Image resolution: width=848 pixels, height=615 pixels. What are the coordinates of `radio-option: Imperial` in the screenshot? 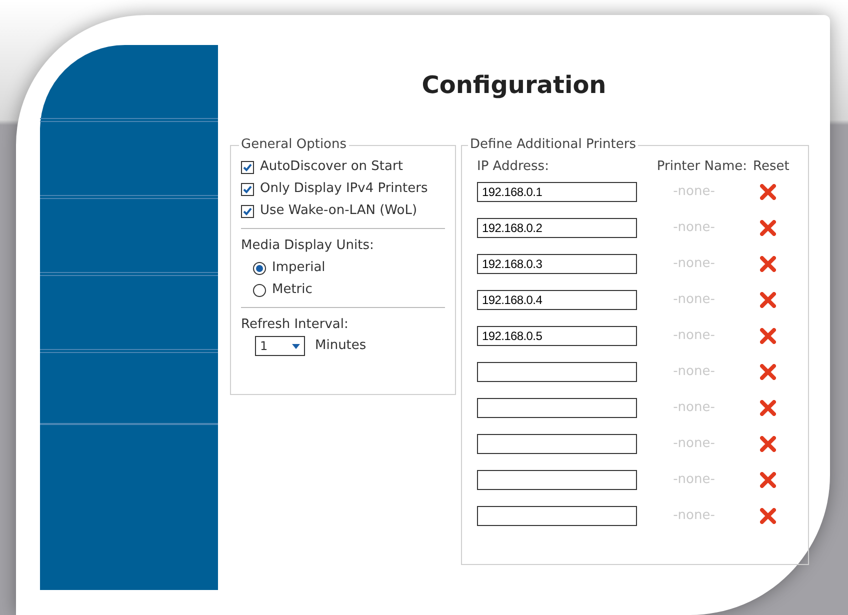 It's located at (349, 268).